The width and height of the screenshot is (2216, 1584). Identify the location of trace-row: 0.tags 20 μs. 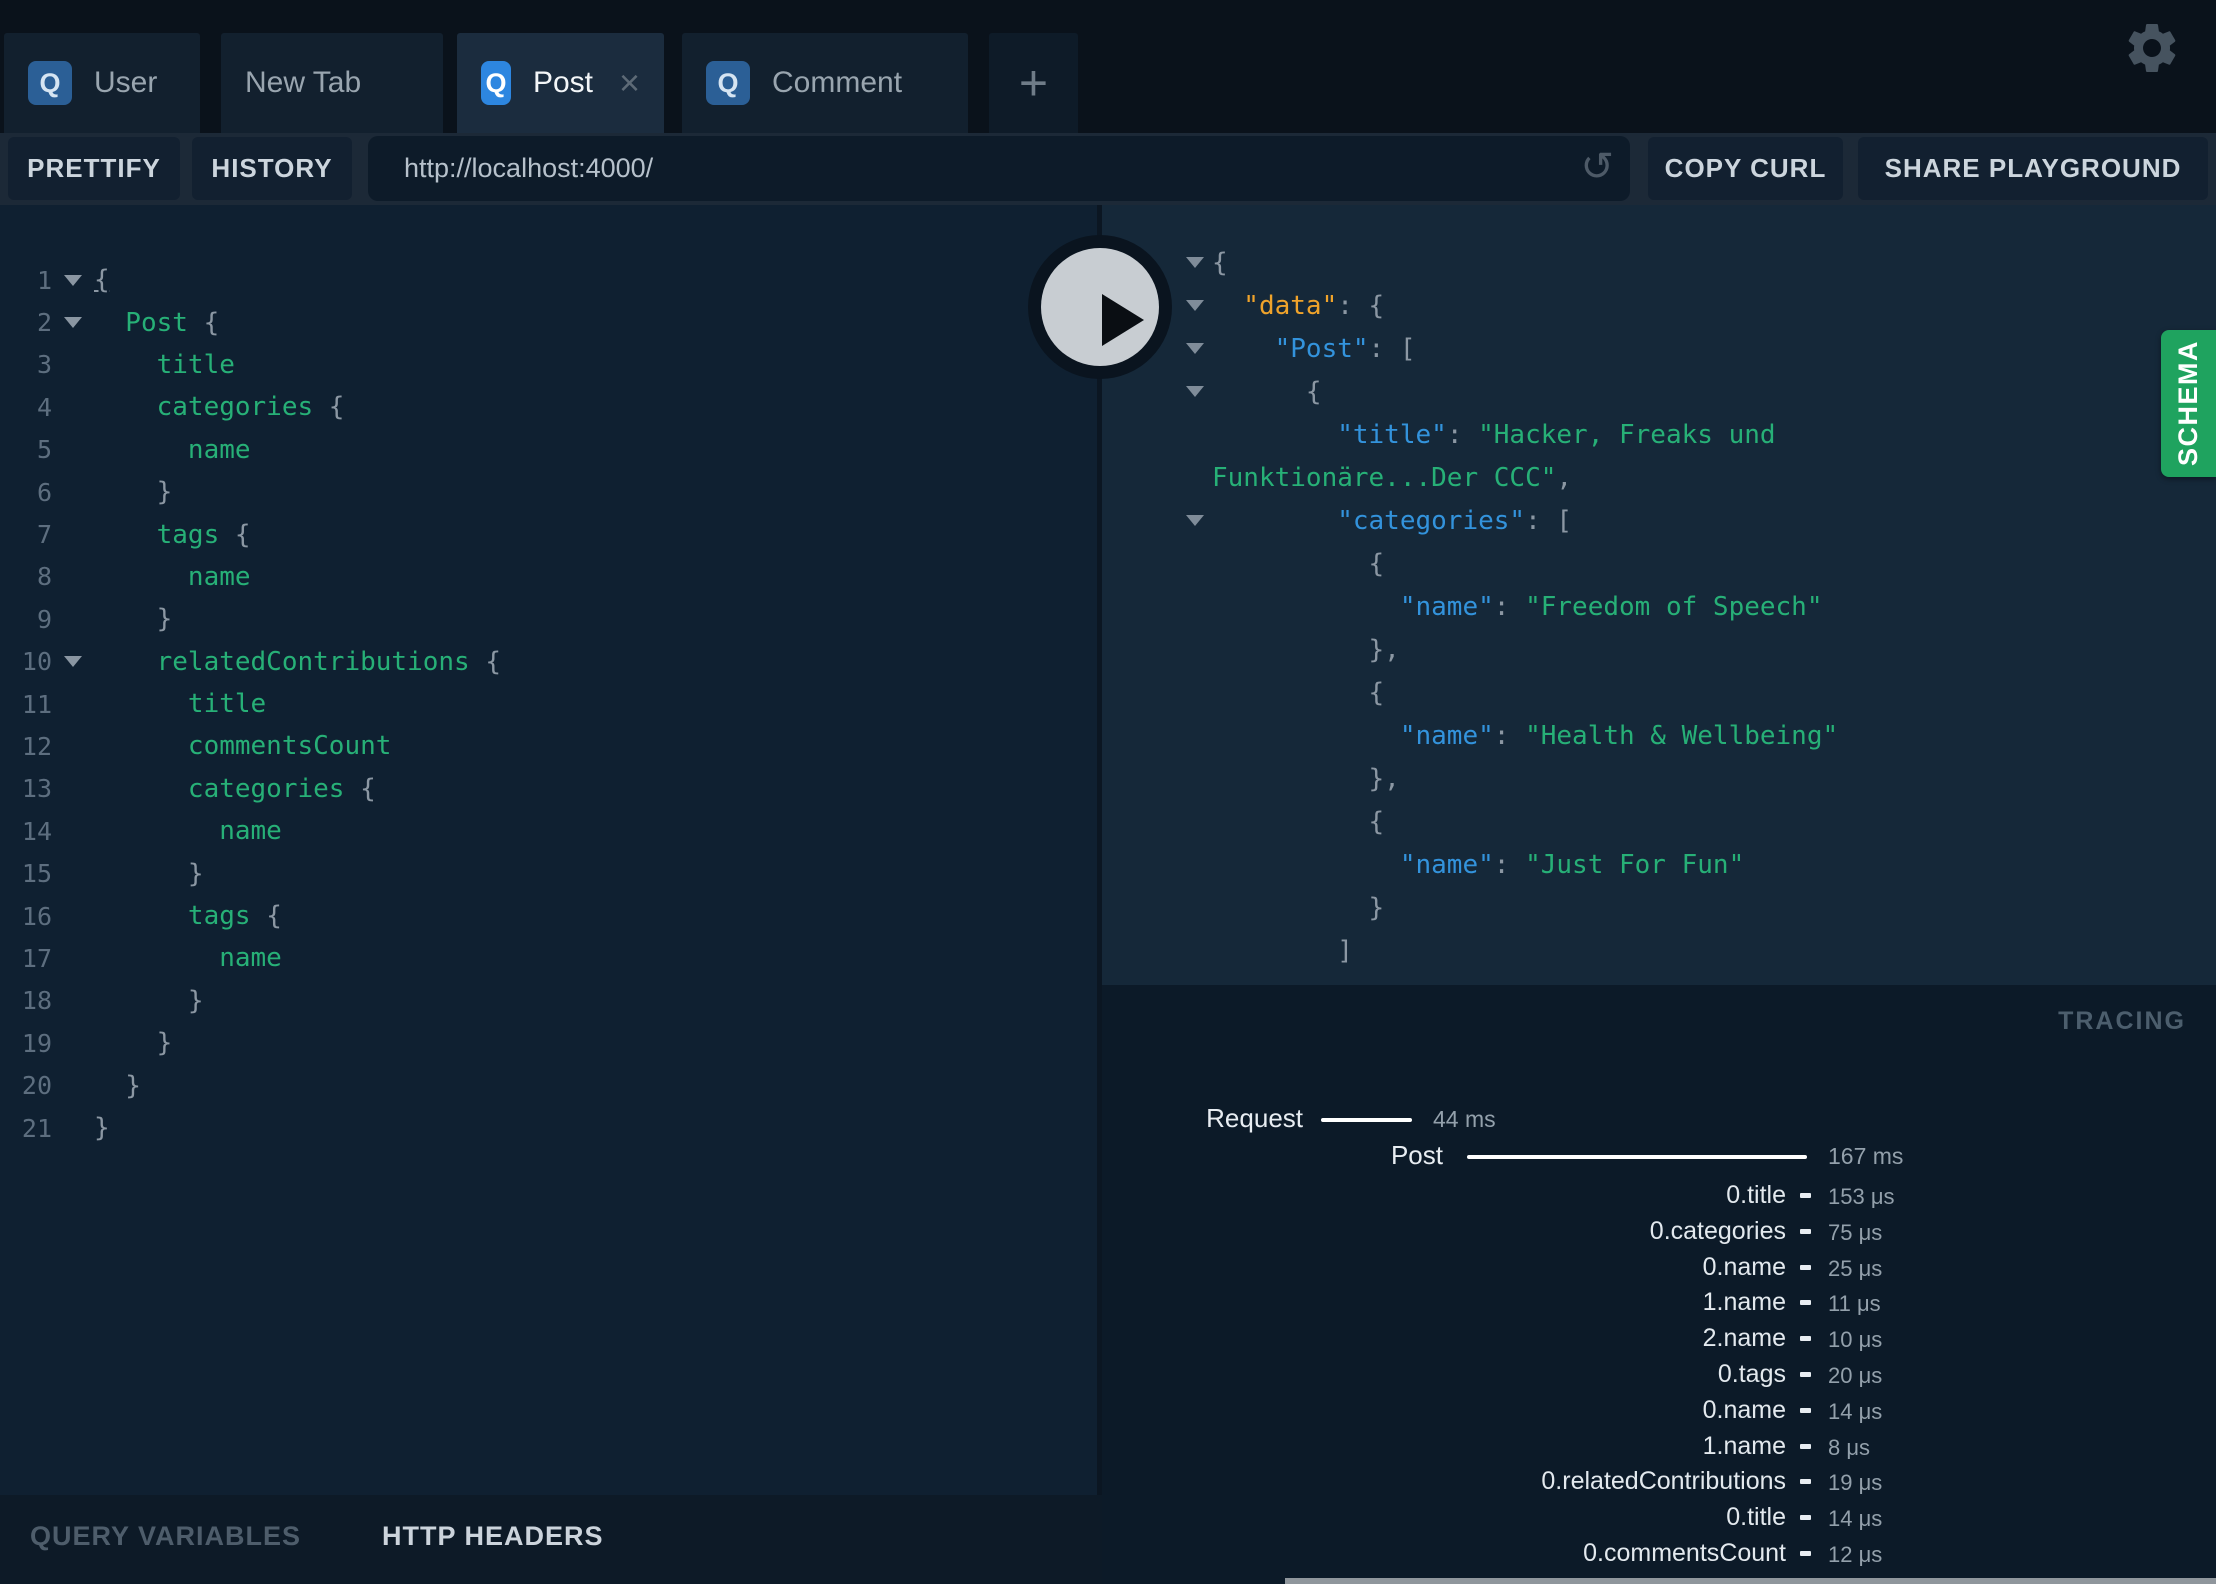
(1659, 1377).